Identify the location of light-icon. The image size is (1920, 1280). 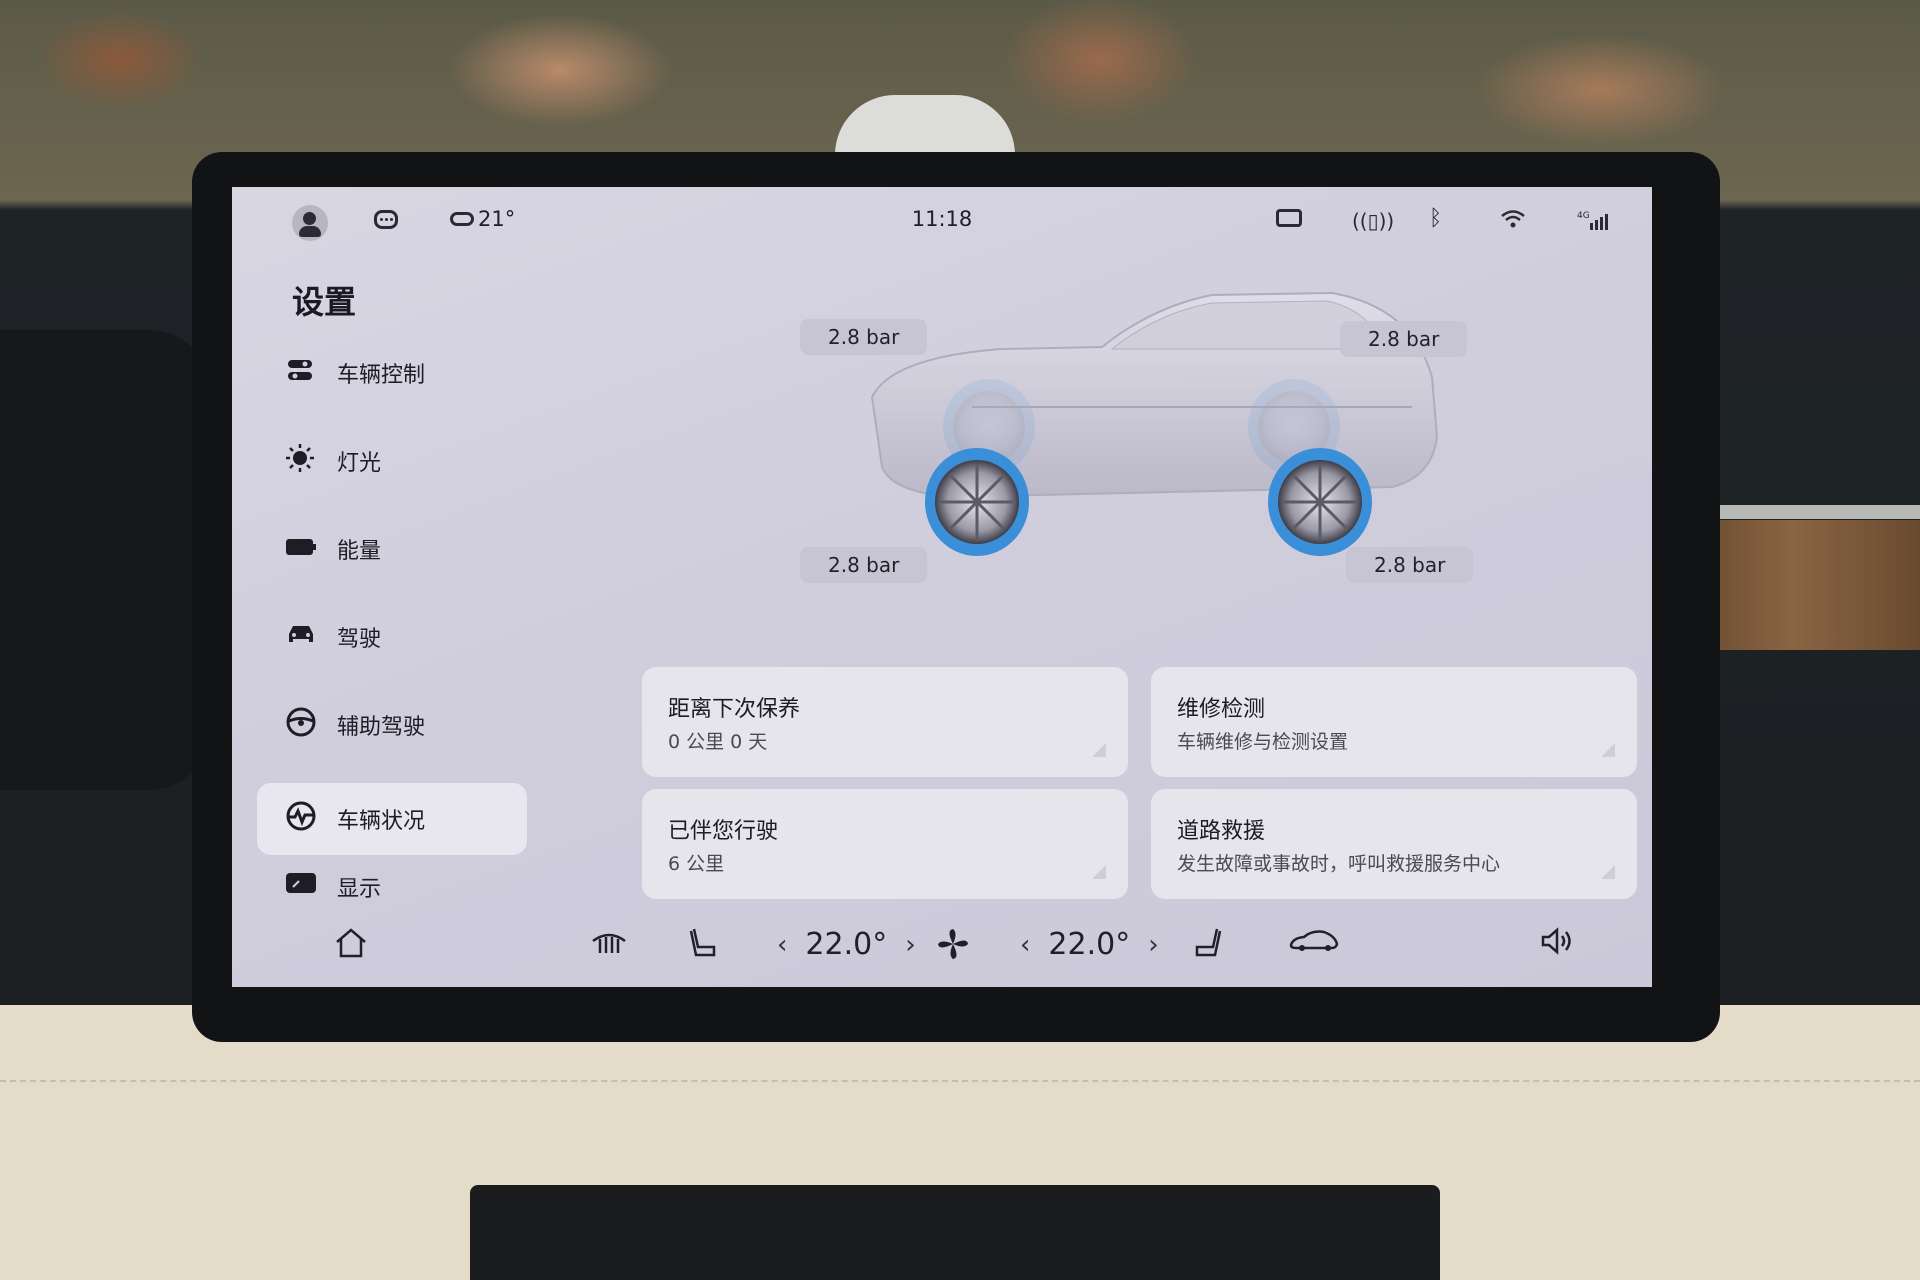
(300, 461).